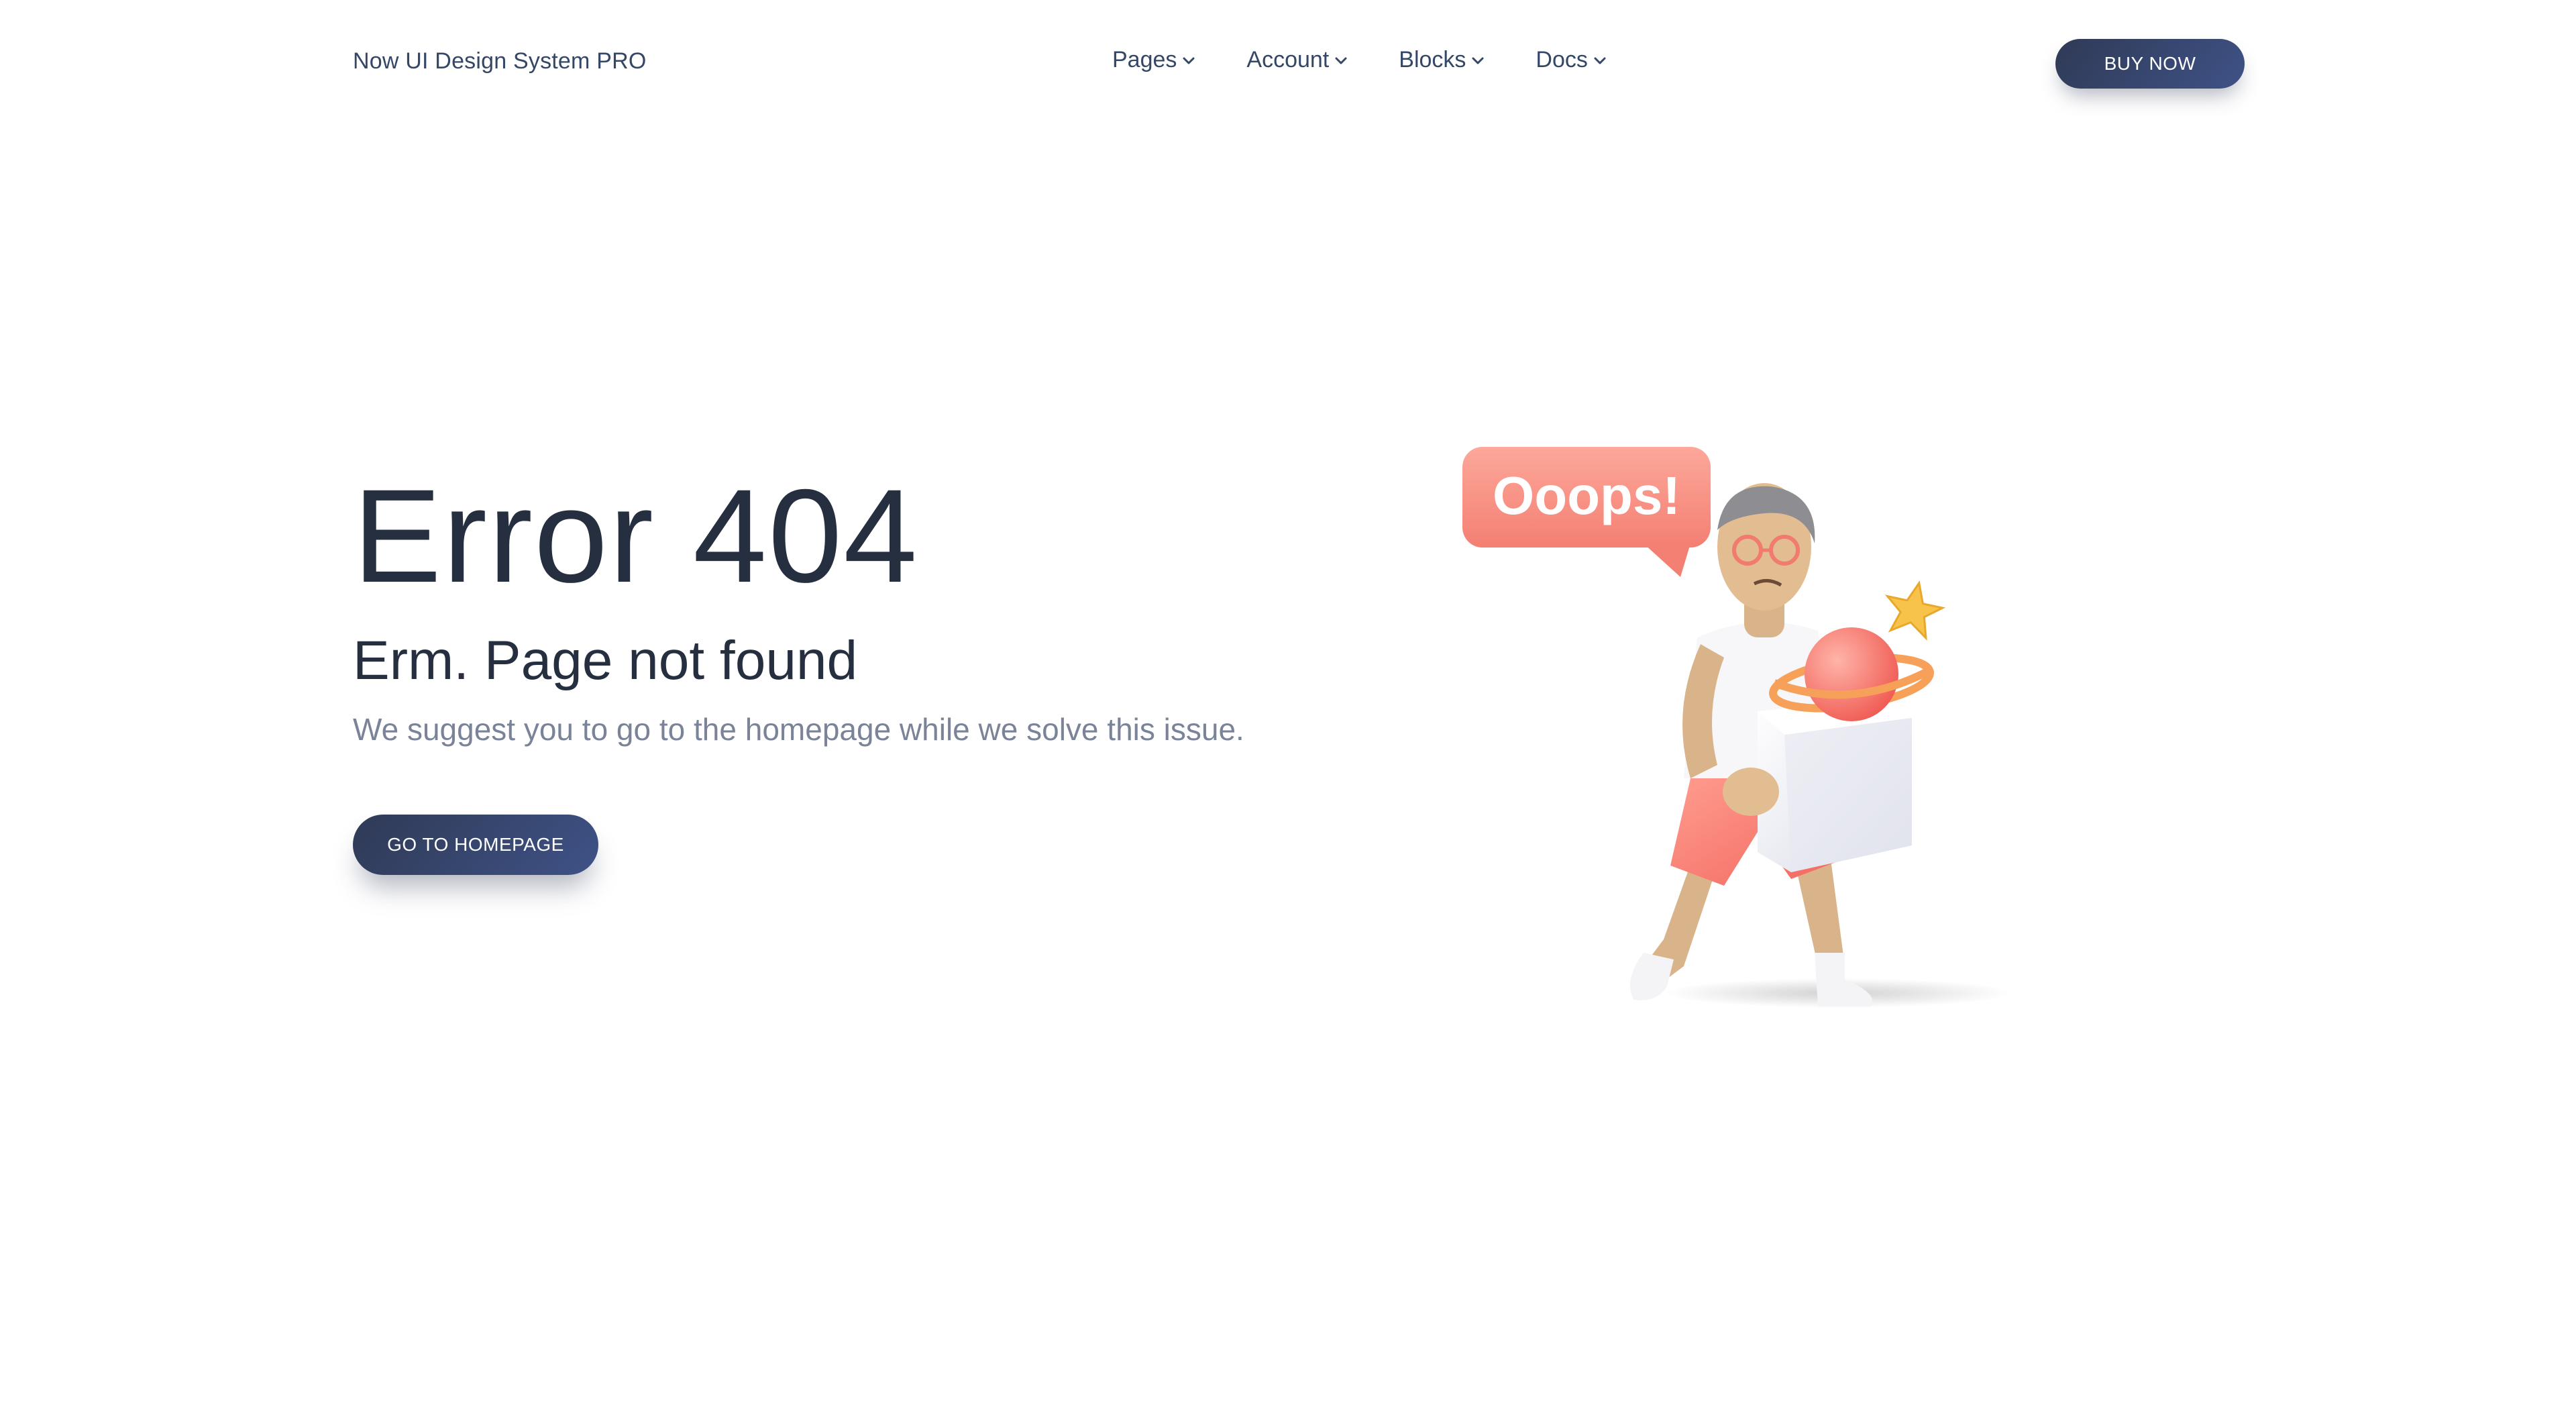 This screenshot has width=2576, height=1405. What do you see at coordinates (2150, 64) in the screenshot?
I see `buy-now-button: BUY NOW` at bounding box center [2150, 64].